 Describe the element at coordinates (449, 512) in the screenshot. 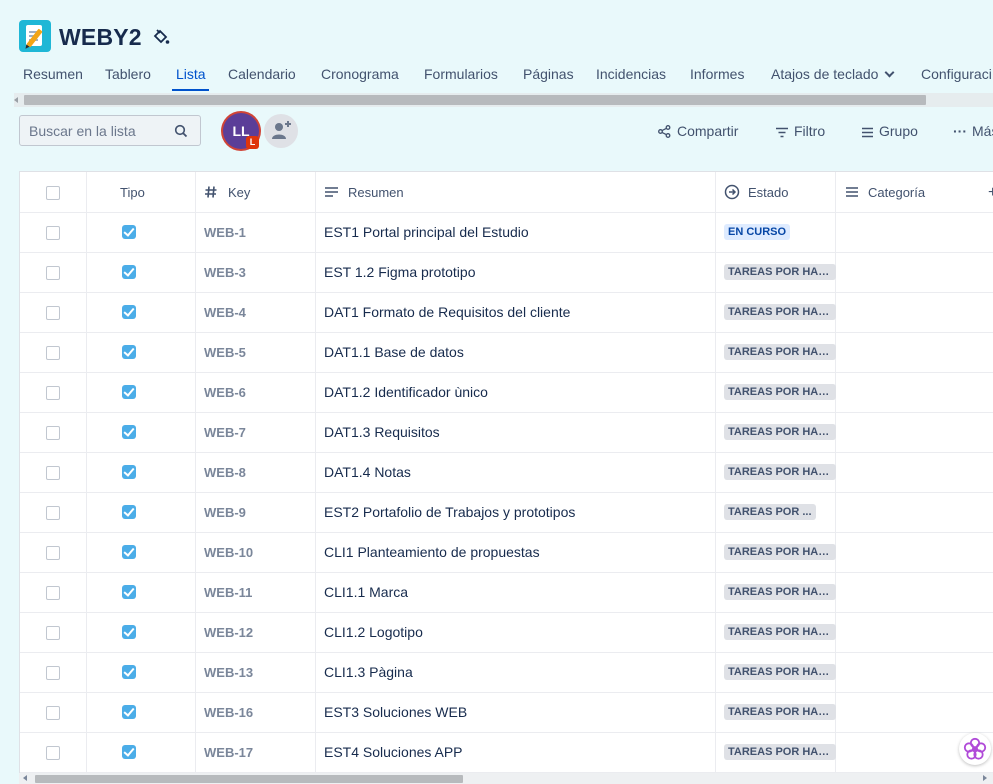

I see `issue-summary: EST2 Portafolio de Trabajos y prototipos` at that location.